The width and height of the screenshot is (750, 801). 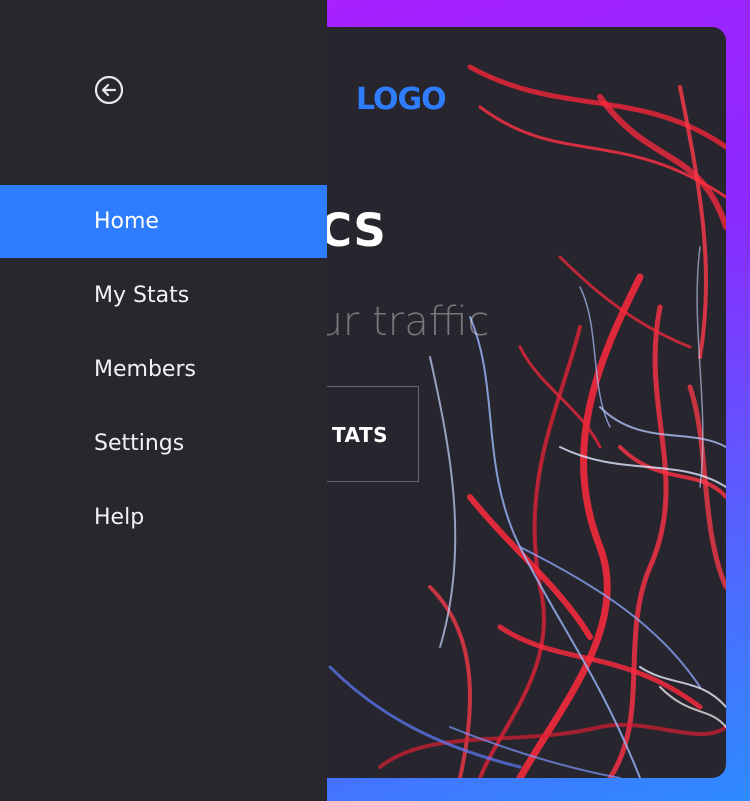 What do you see at coordinates (401, 99) in the screenshot?
I see `logo: LOGO` at bounding box center [401, 99].